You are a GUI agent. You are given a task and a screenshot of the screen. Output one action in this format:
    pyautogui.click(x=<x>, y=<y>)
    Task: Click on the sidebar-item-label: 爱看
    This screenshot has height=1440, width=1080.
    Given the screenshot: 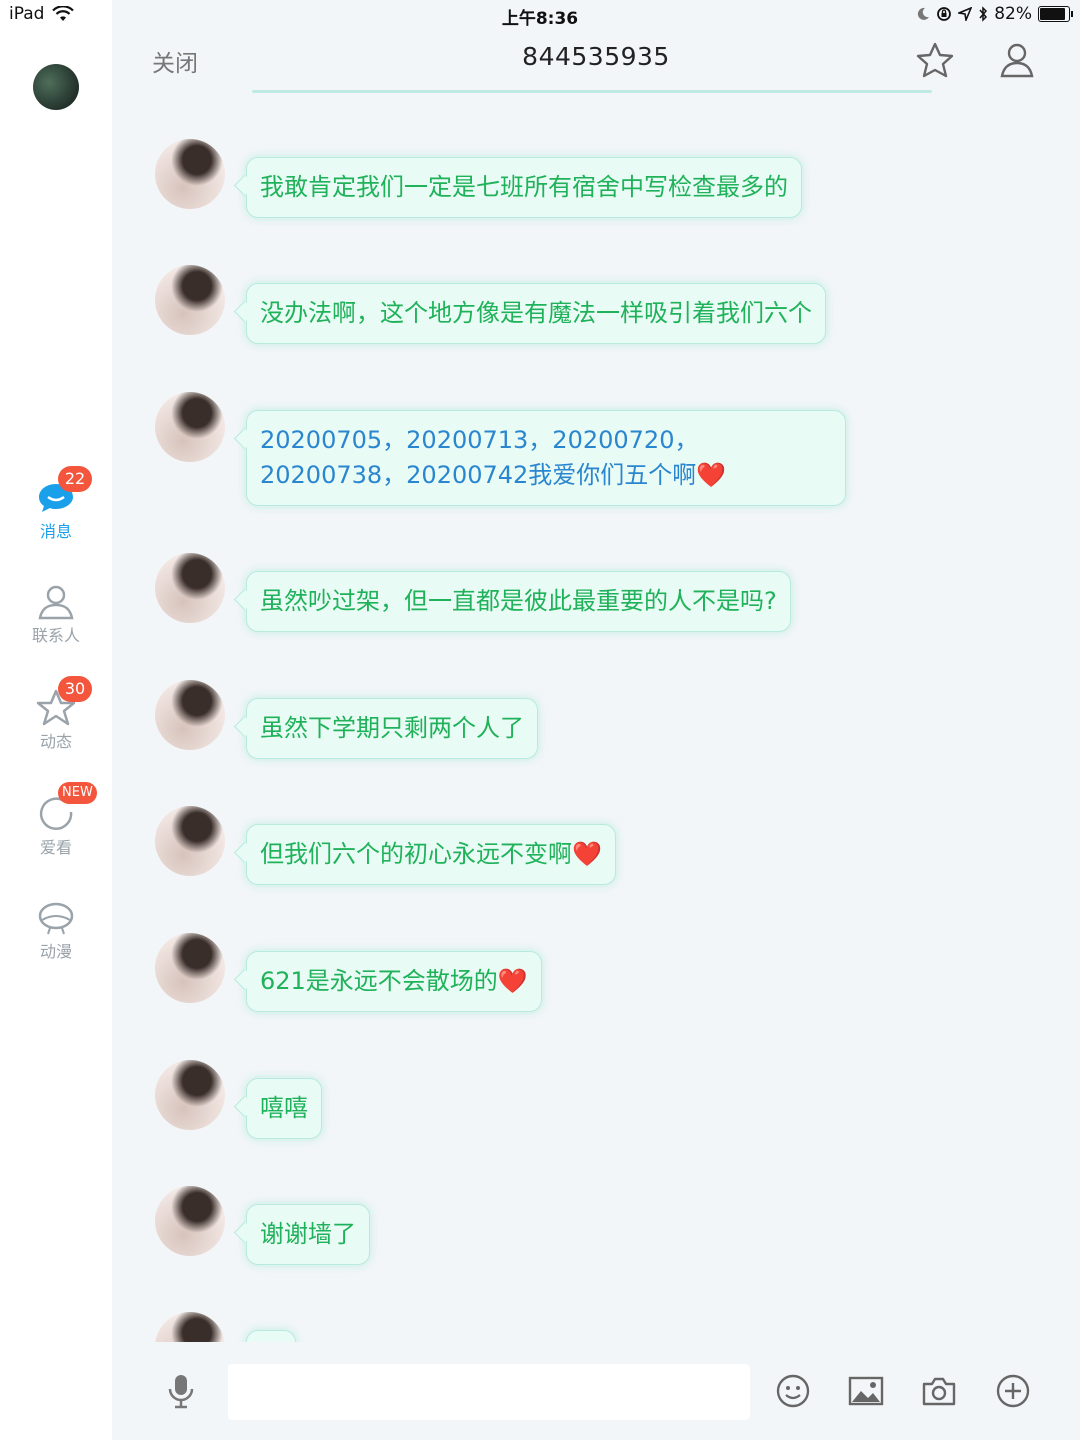 What is the action you would take?
    pyautogui.click(x=55, y=847)
    